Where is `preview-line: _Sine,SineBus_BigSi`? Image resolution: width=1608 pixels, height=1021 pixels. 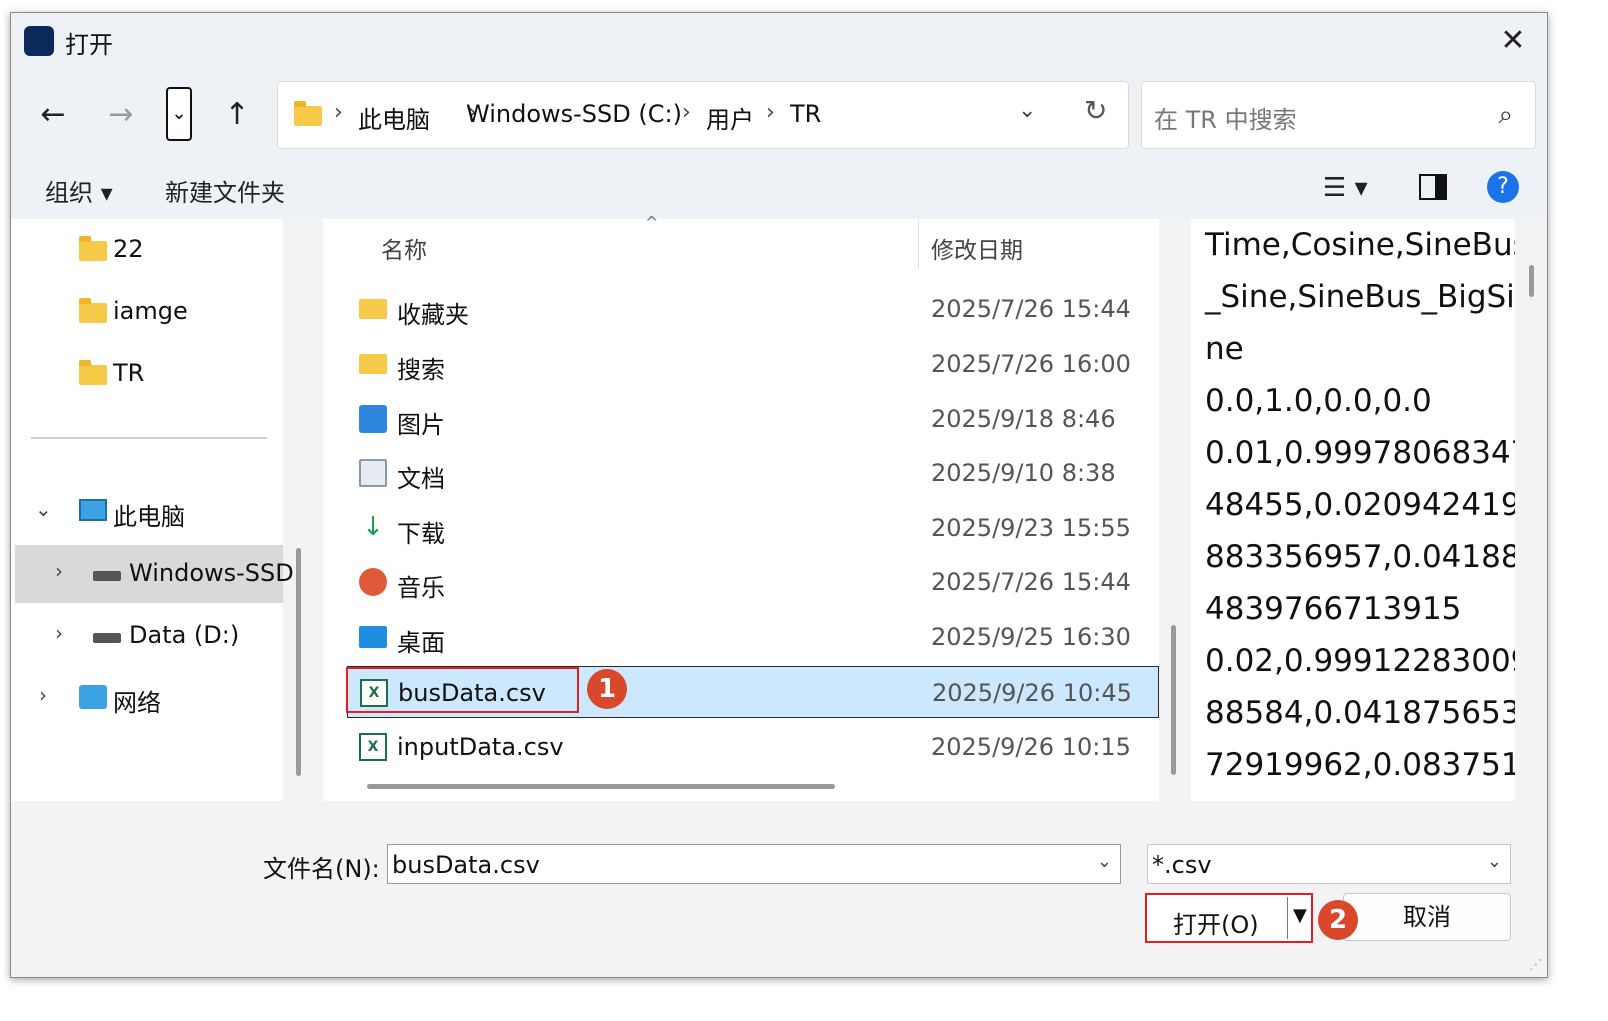
preview-line: _Sine,SineBus_BigSi is located at coordinates (1360, 297).